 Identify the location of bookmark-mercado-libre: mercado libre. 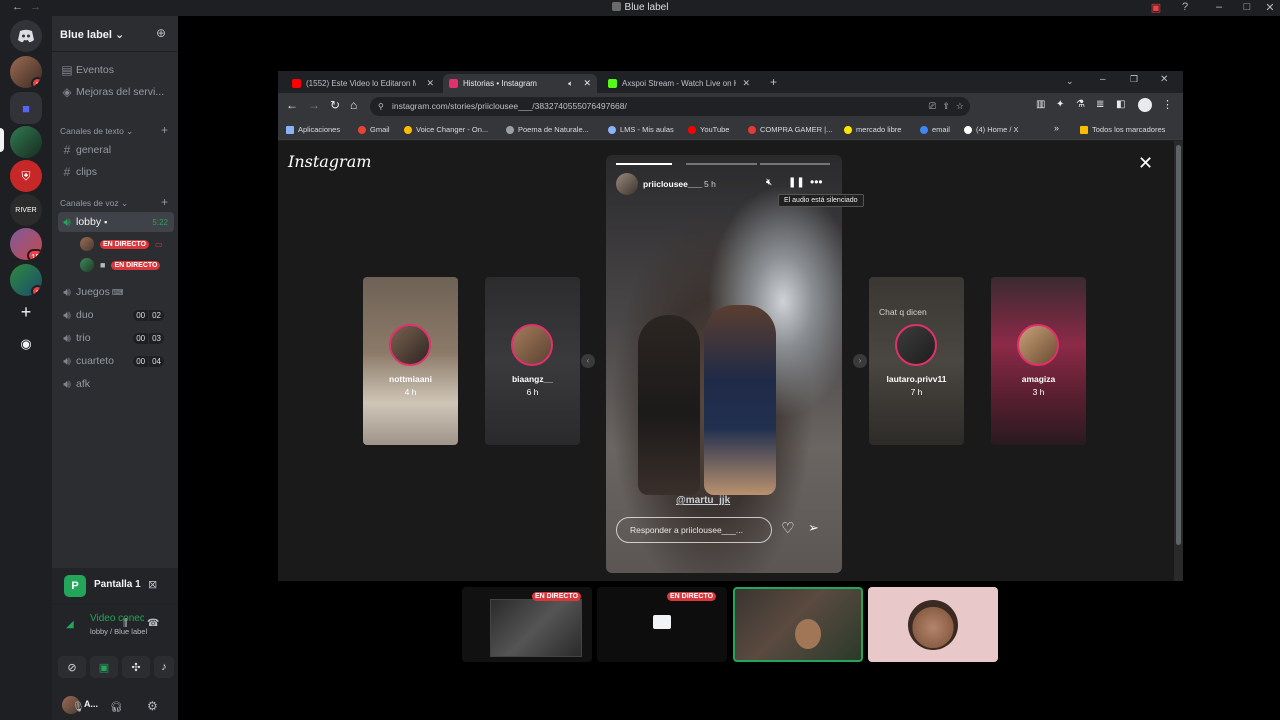
(872, 129).